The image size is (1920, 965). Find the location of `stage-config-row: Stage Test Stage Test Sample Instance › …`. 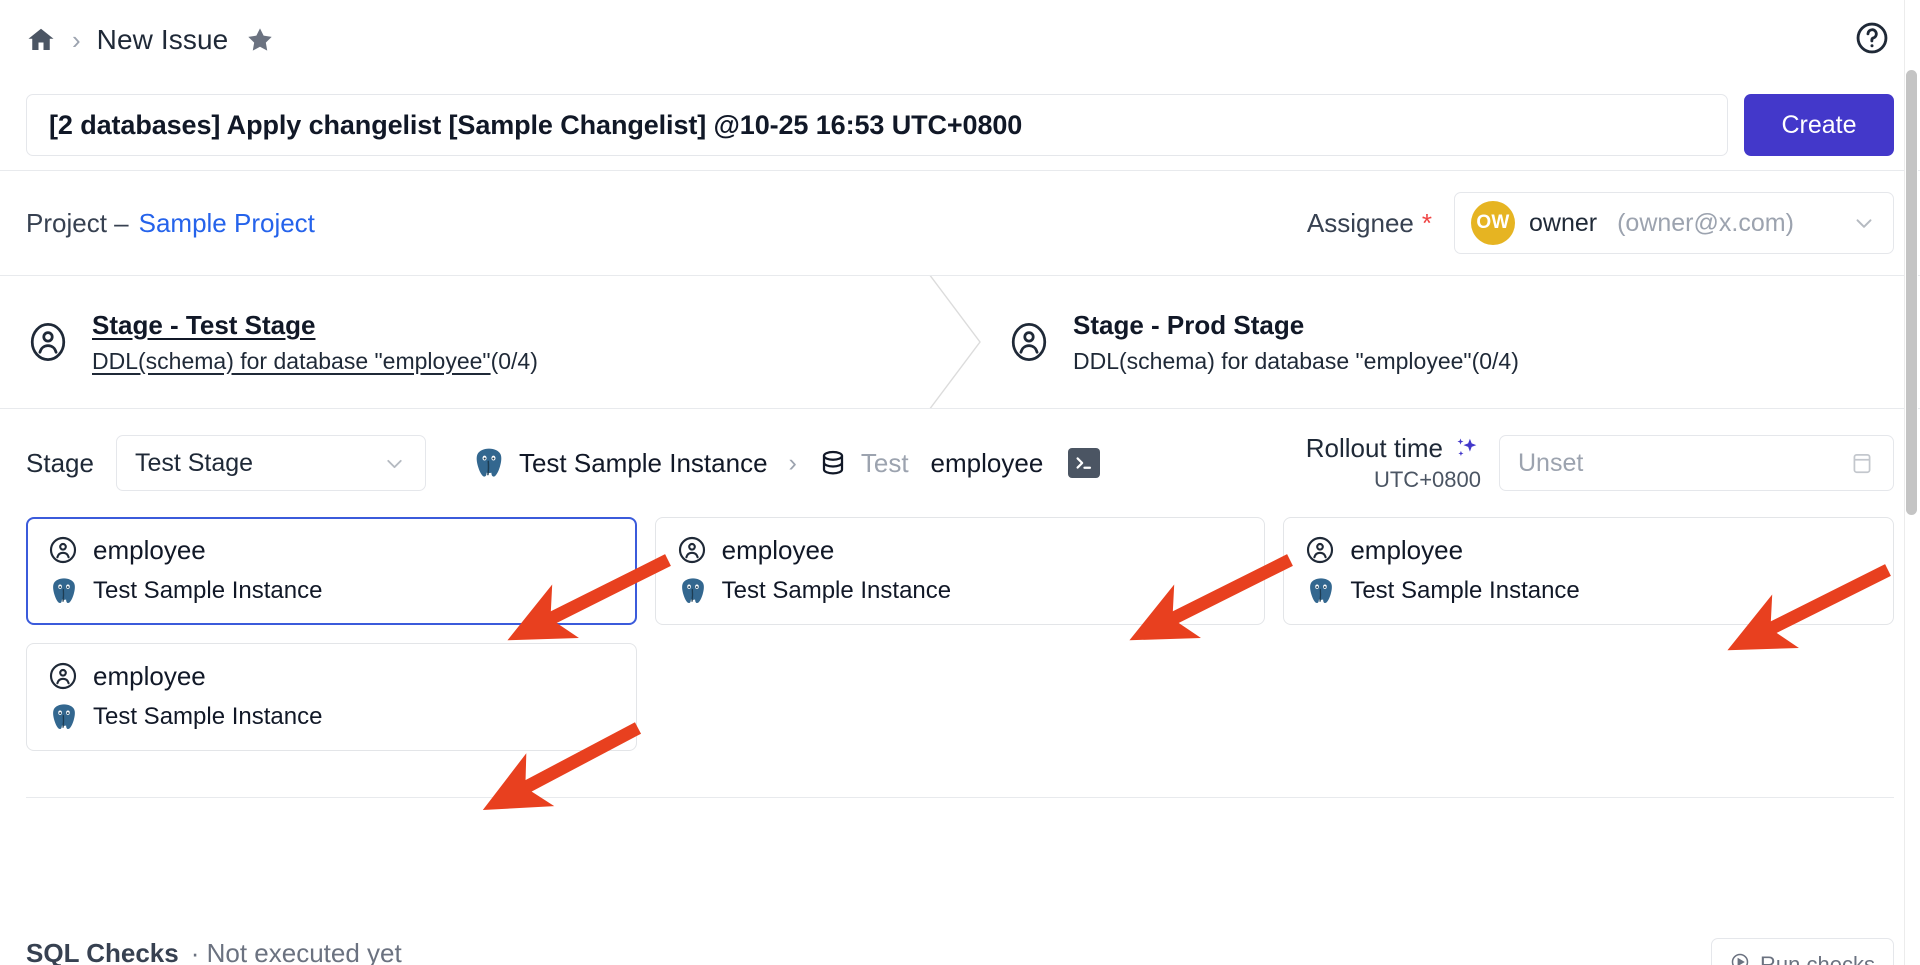

stage-config-row: Stage Test Stage Test Sample Instance › … is located at coordinates (960, 463).